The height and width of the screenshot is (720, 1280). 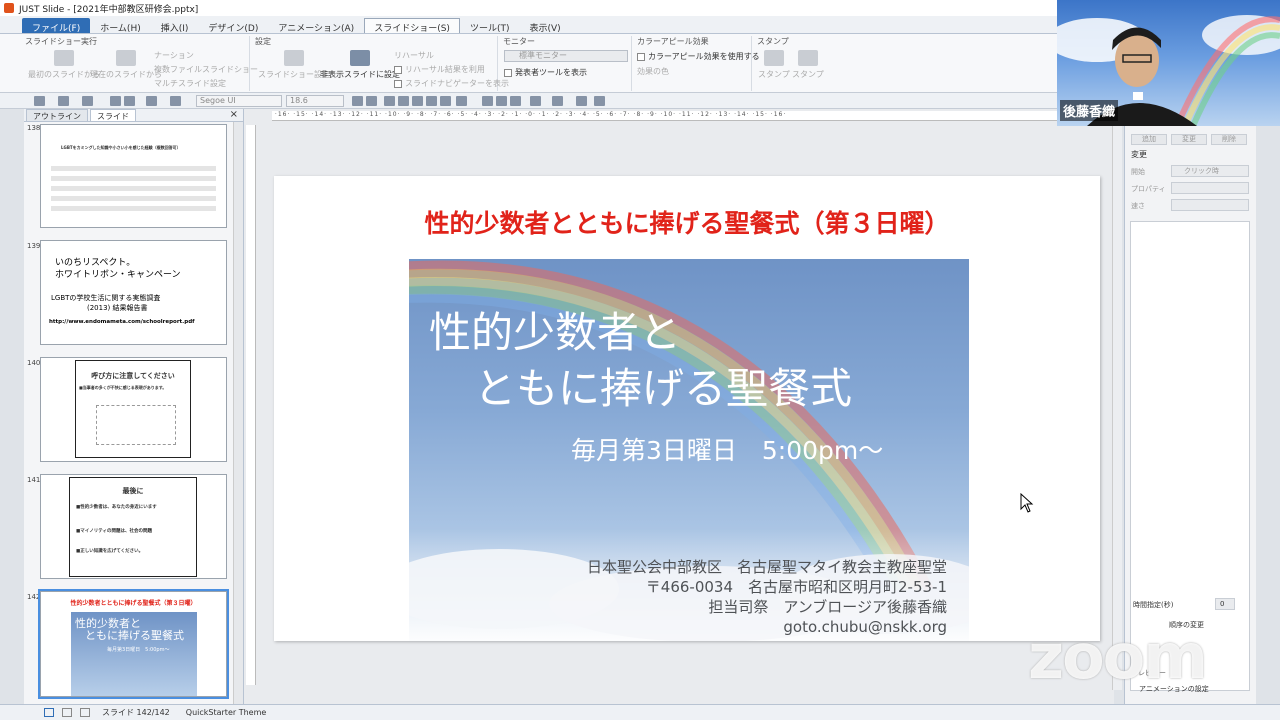 What do you see at coordinates (487, 101) in the screenshot?
I see `align-left-icon` at bounding box center [487, 101].